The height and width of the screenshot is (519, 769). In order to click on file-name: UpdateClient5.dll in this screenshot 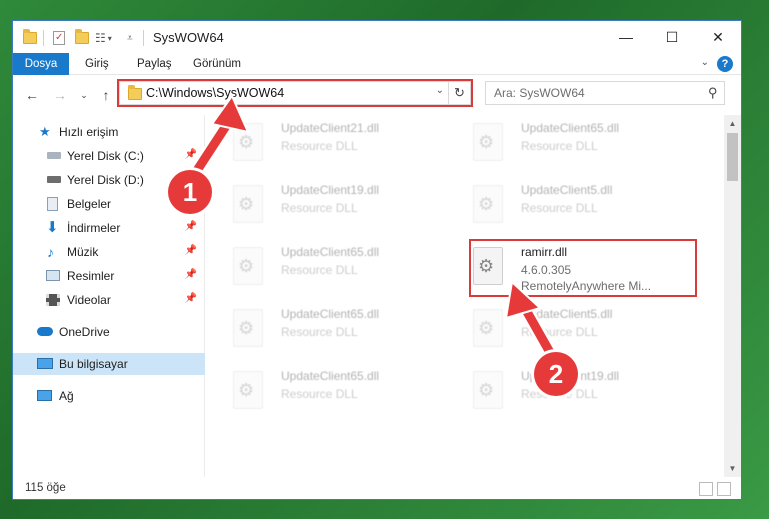, I will do `click(567, 190)`.